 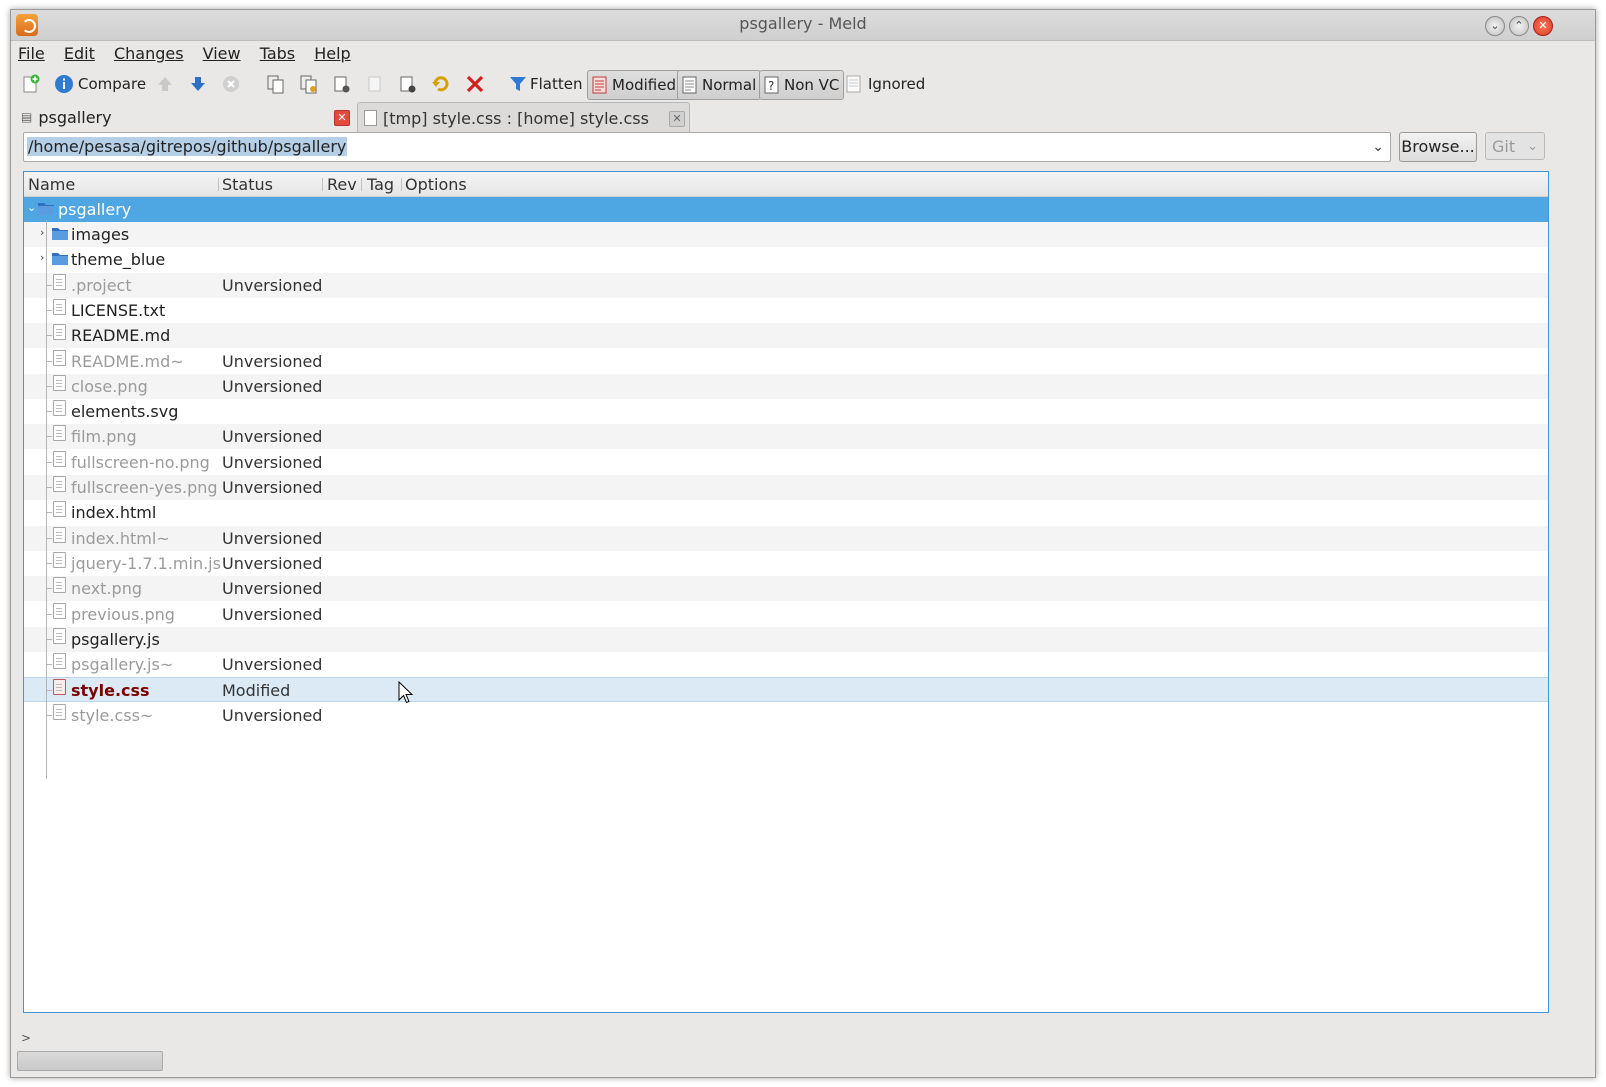 I want to click on table-row: style.css~ Unversioned, so click(x=786, y=715).